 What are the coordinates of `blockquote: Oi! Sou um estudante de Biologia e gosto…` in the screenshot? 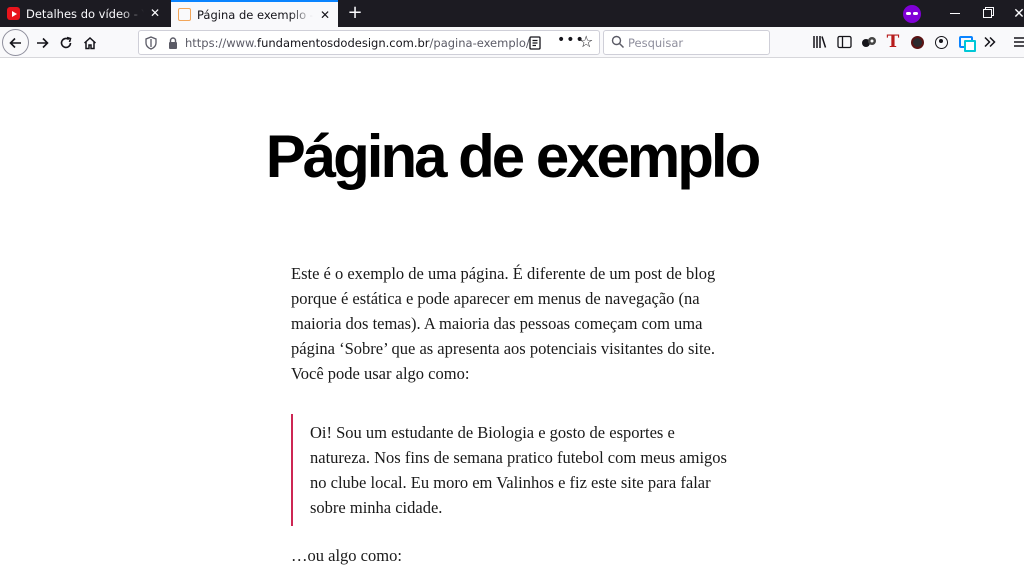 It's located at (512, 470).